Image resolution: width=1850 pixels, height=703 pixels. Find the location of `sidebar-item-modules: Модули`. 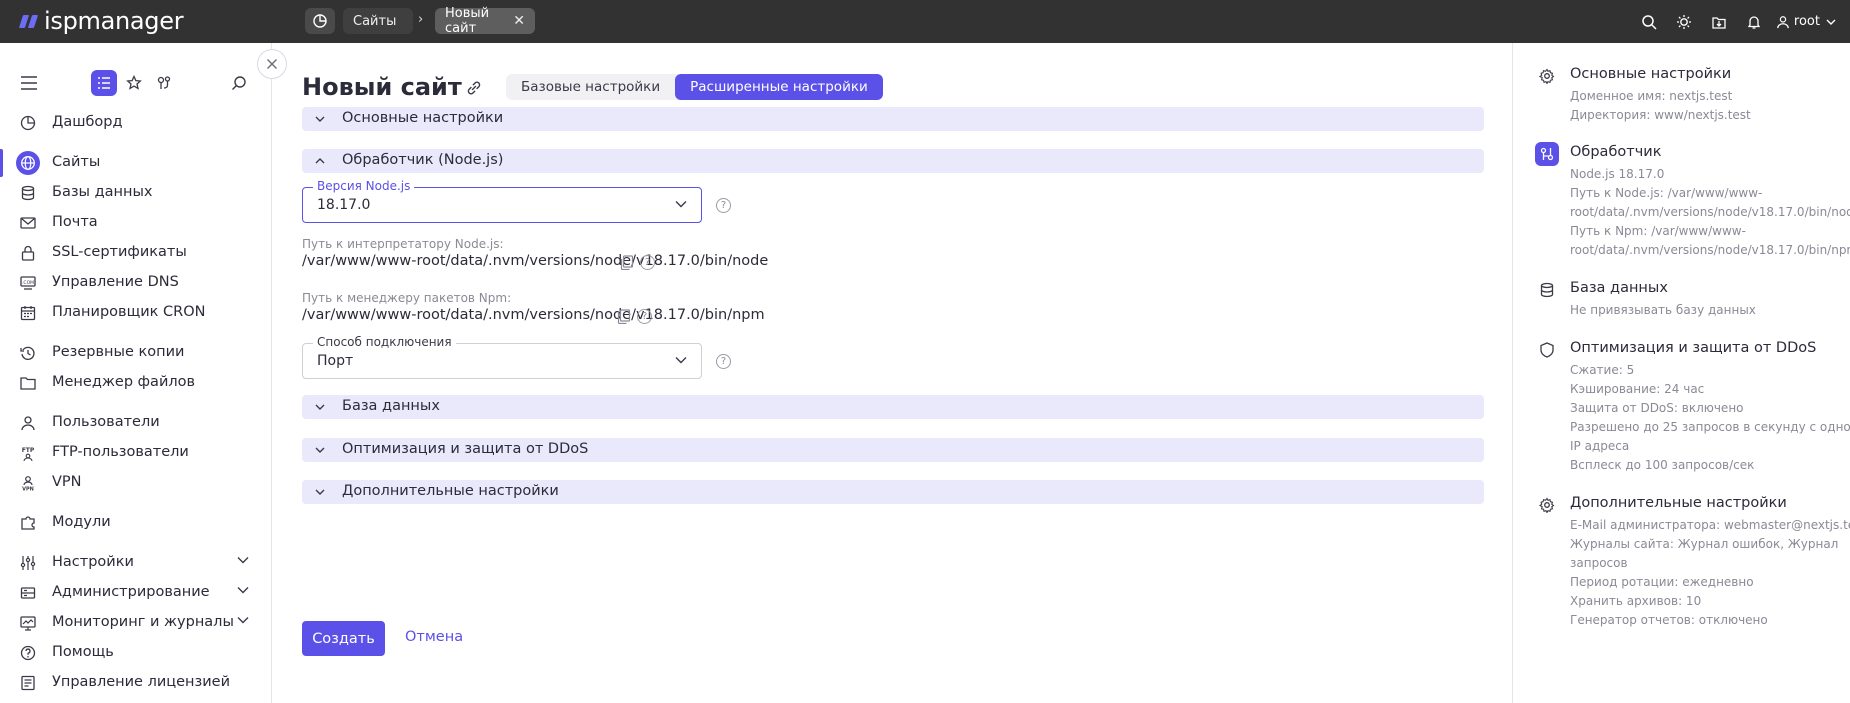

sidebar-item-modules: Модули is located at coordinates (136, 523).